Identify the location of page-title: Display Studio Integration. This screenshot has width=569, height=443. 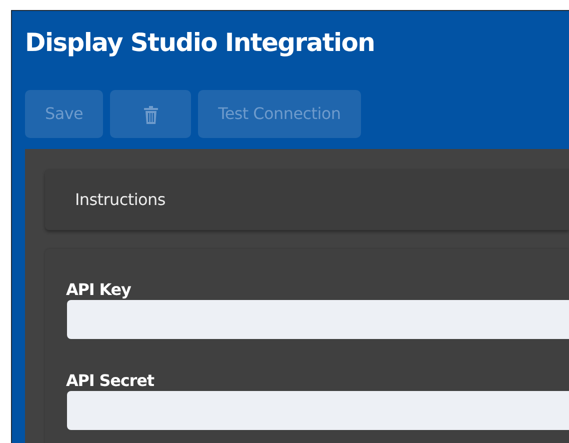
(200, 43).